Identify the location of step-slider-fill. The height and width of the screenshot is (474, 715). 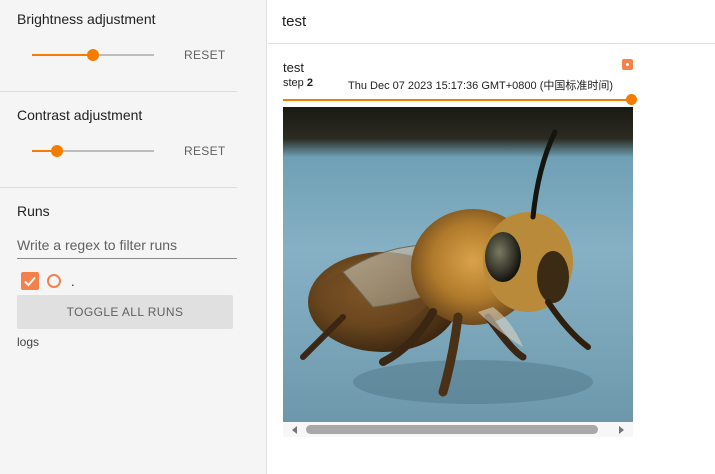
(458, 100).